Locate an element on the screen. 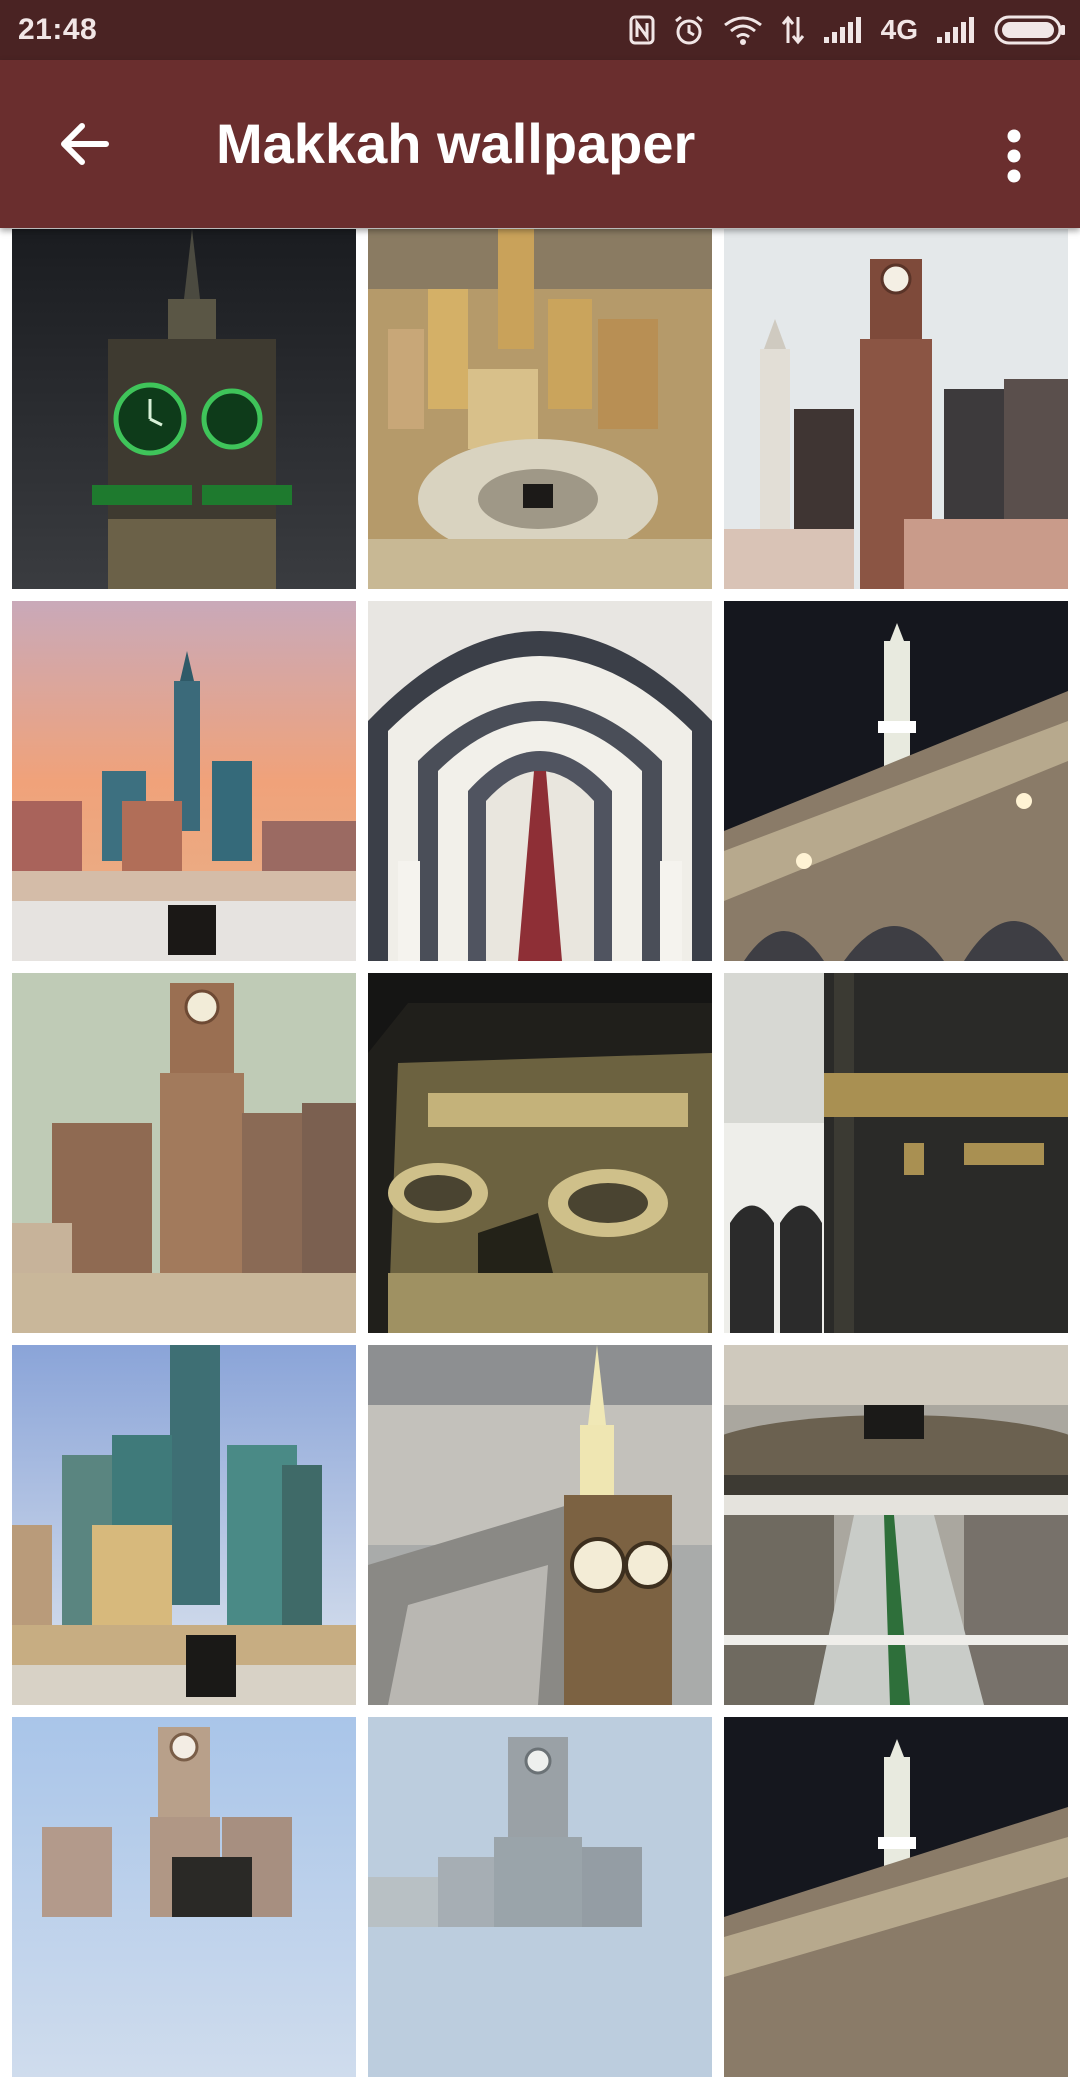 Image resolution: width=1080 pixels, height=2077 pixels. kiswa-icon is located at coordinates (540, 1153).